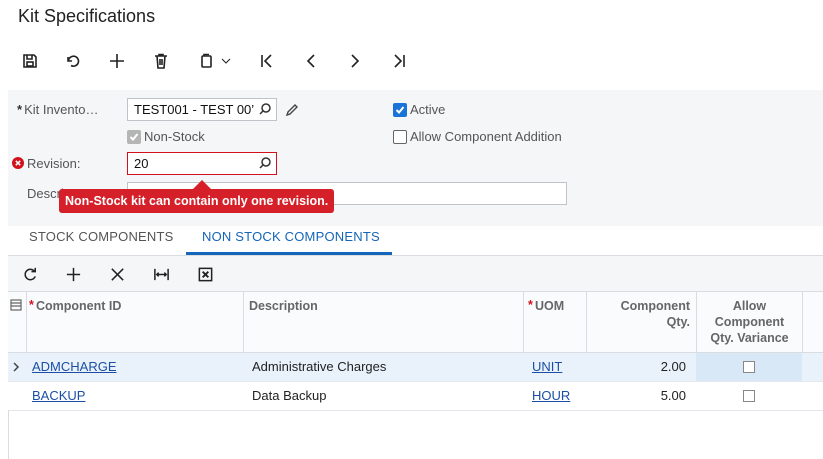 This screenshot has height=459, width=823. Describe the element at coordinates (16, 305) in the screenshot. I see `row-selector-icon` at that location.